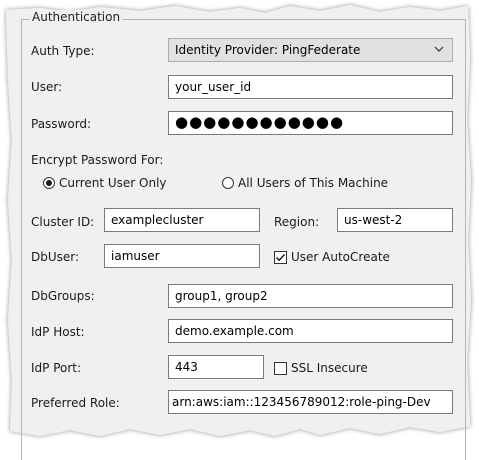  Describe the element at coordinates (439, 49) in the screenshot. I see `chevron-down-icon` at that location.